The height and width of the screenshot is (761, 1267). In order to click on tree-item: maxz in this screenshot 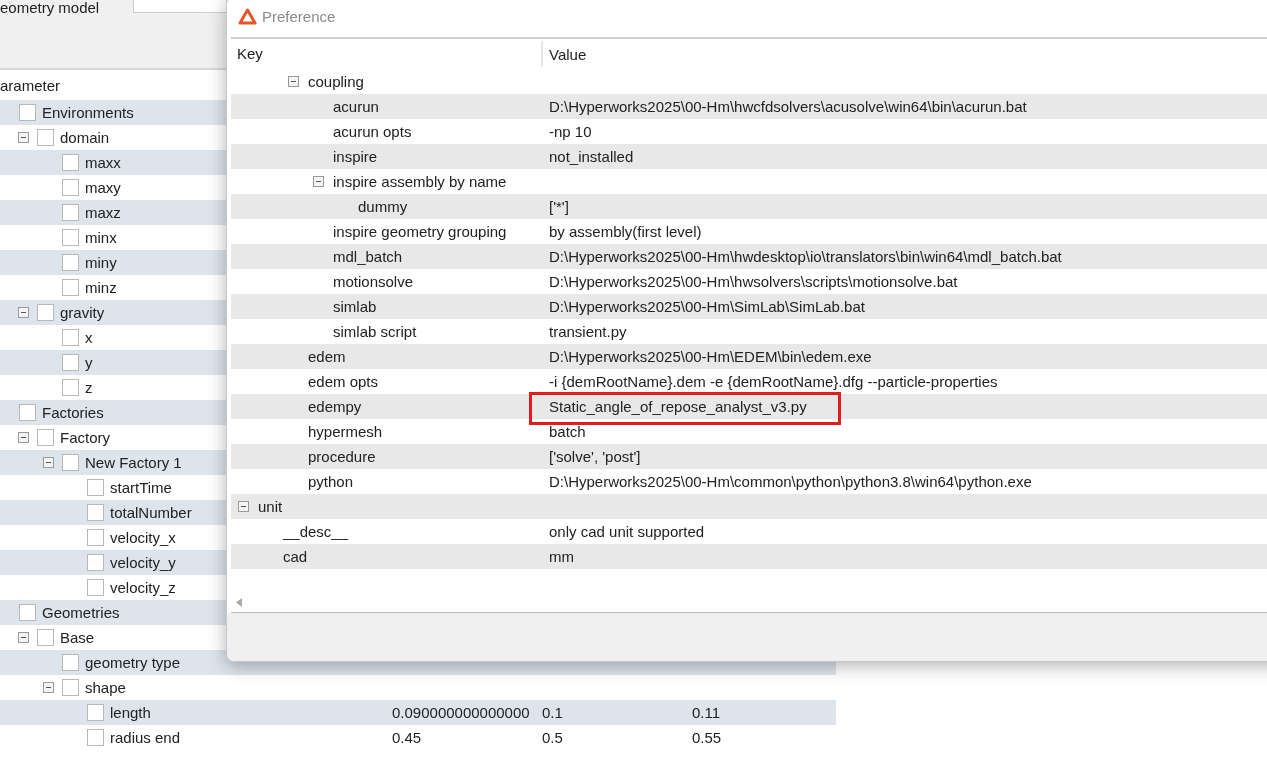, I will do `click(103, 212)`.